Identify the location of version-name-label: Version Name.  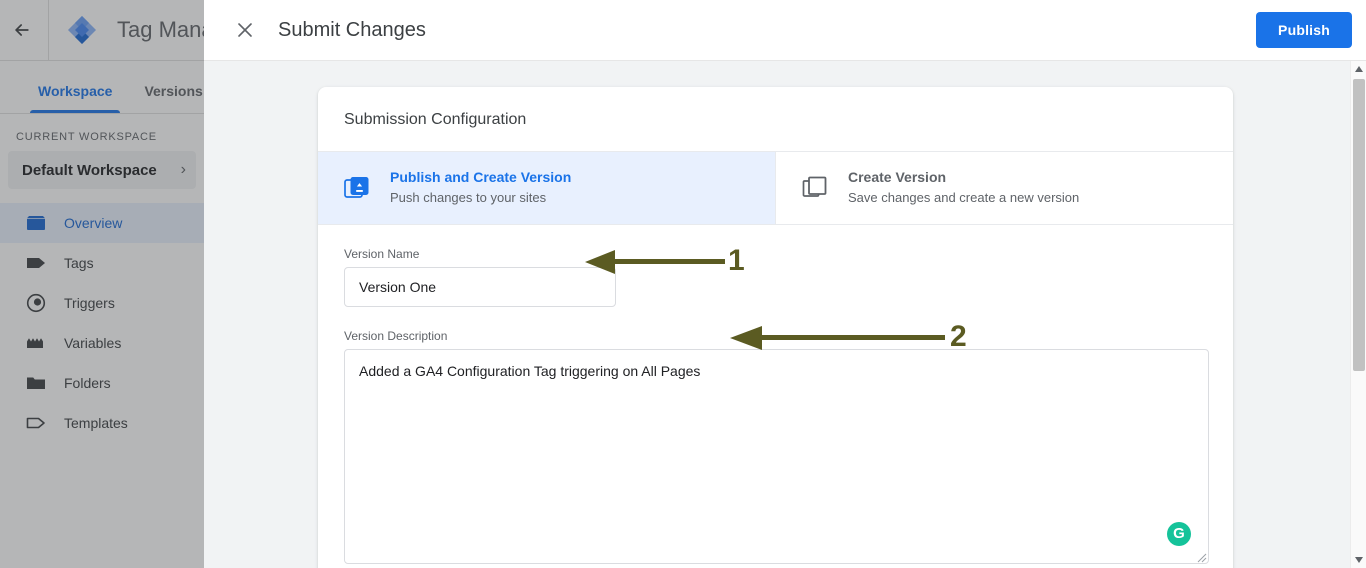
(382, 253).